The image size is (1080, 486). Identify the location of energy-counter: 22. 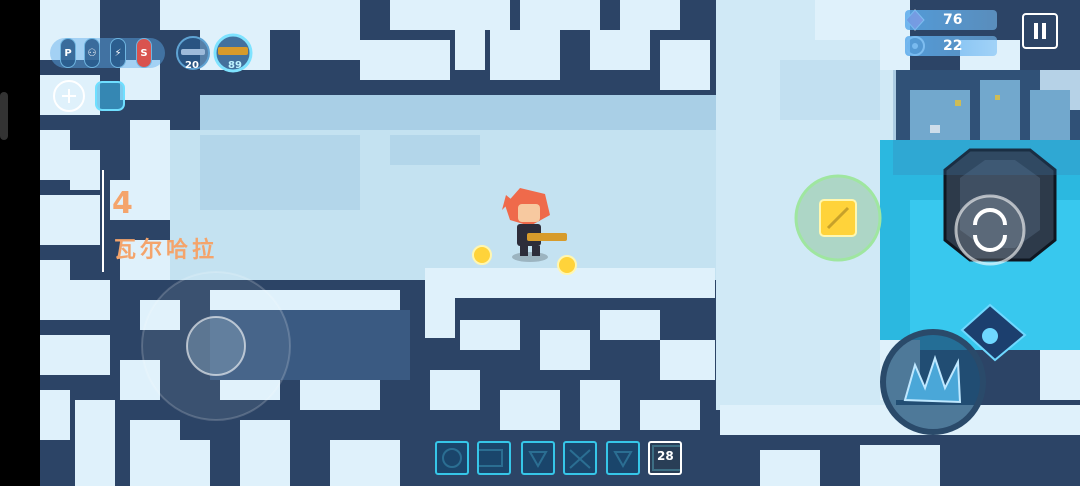
(951, 46).